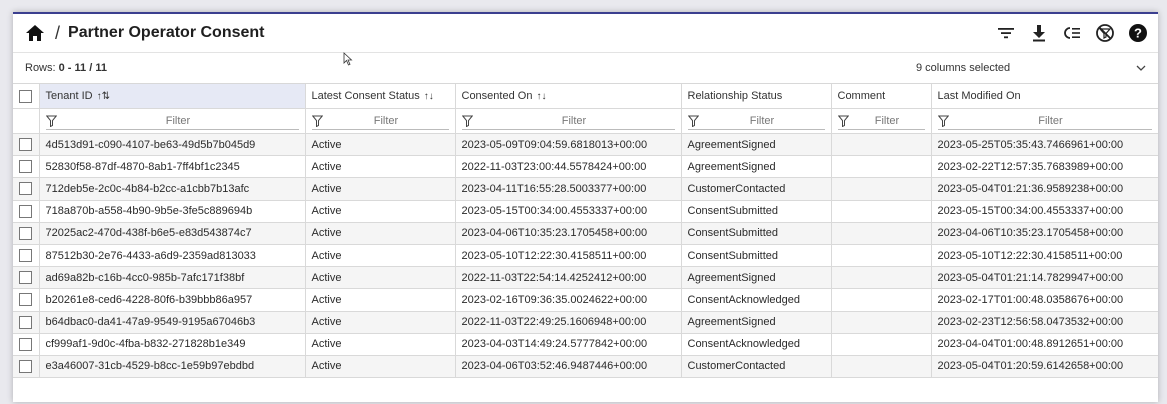  I want to click on column-header-last-modified-on: Last Modified On, so click(1044, 96).